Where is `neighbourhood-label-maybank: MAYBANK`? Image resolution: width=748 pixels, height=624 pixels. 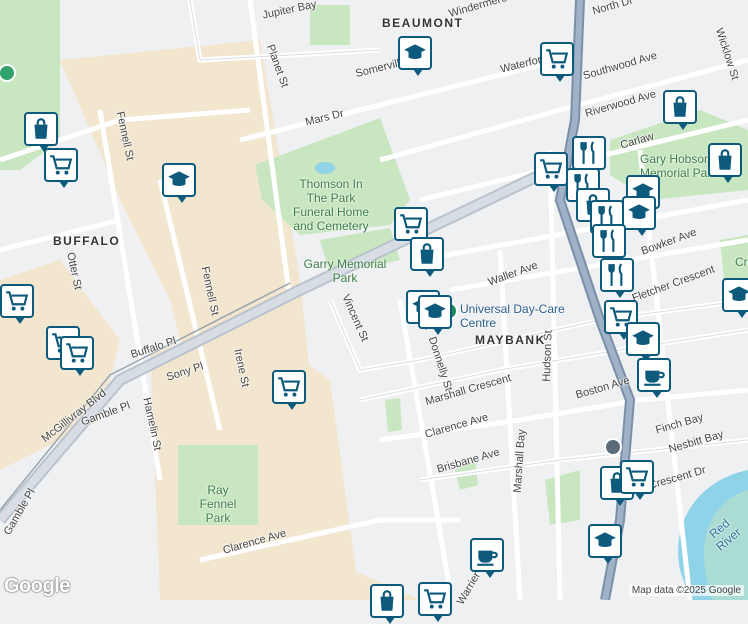
neighbourhood-label-maybank: MAYBANK is located at coordinates (510, 340).